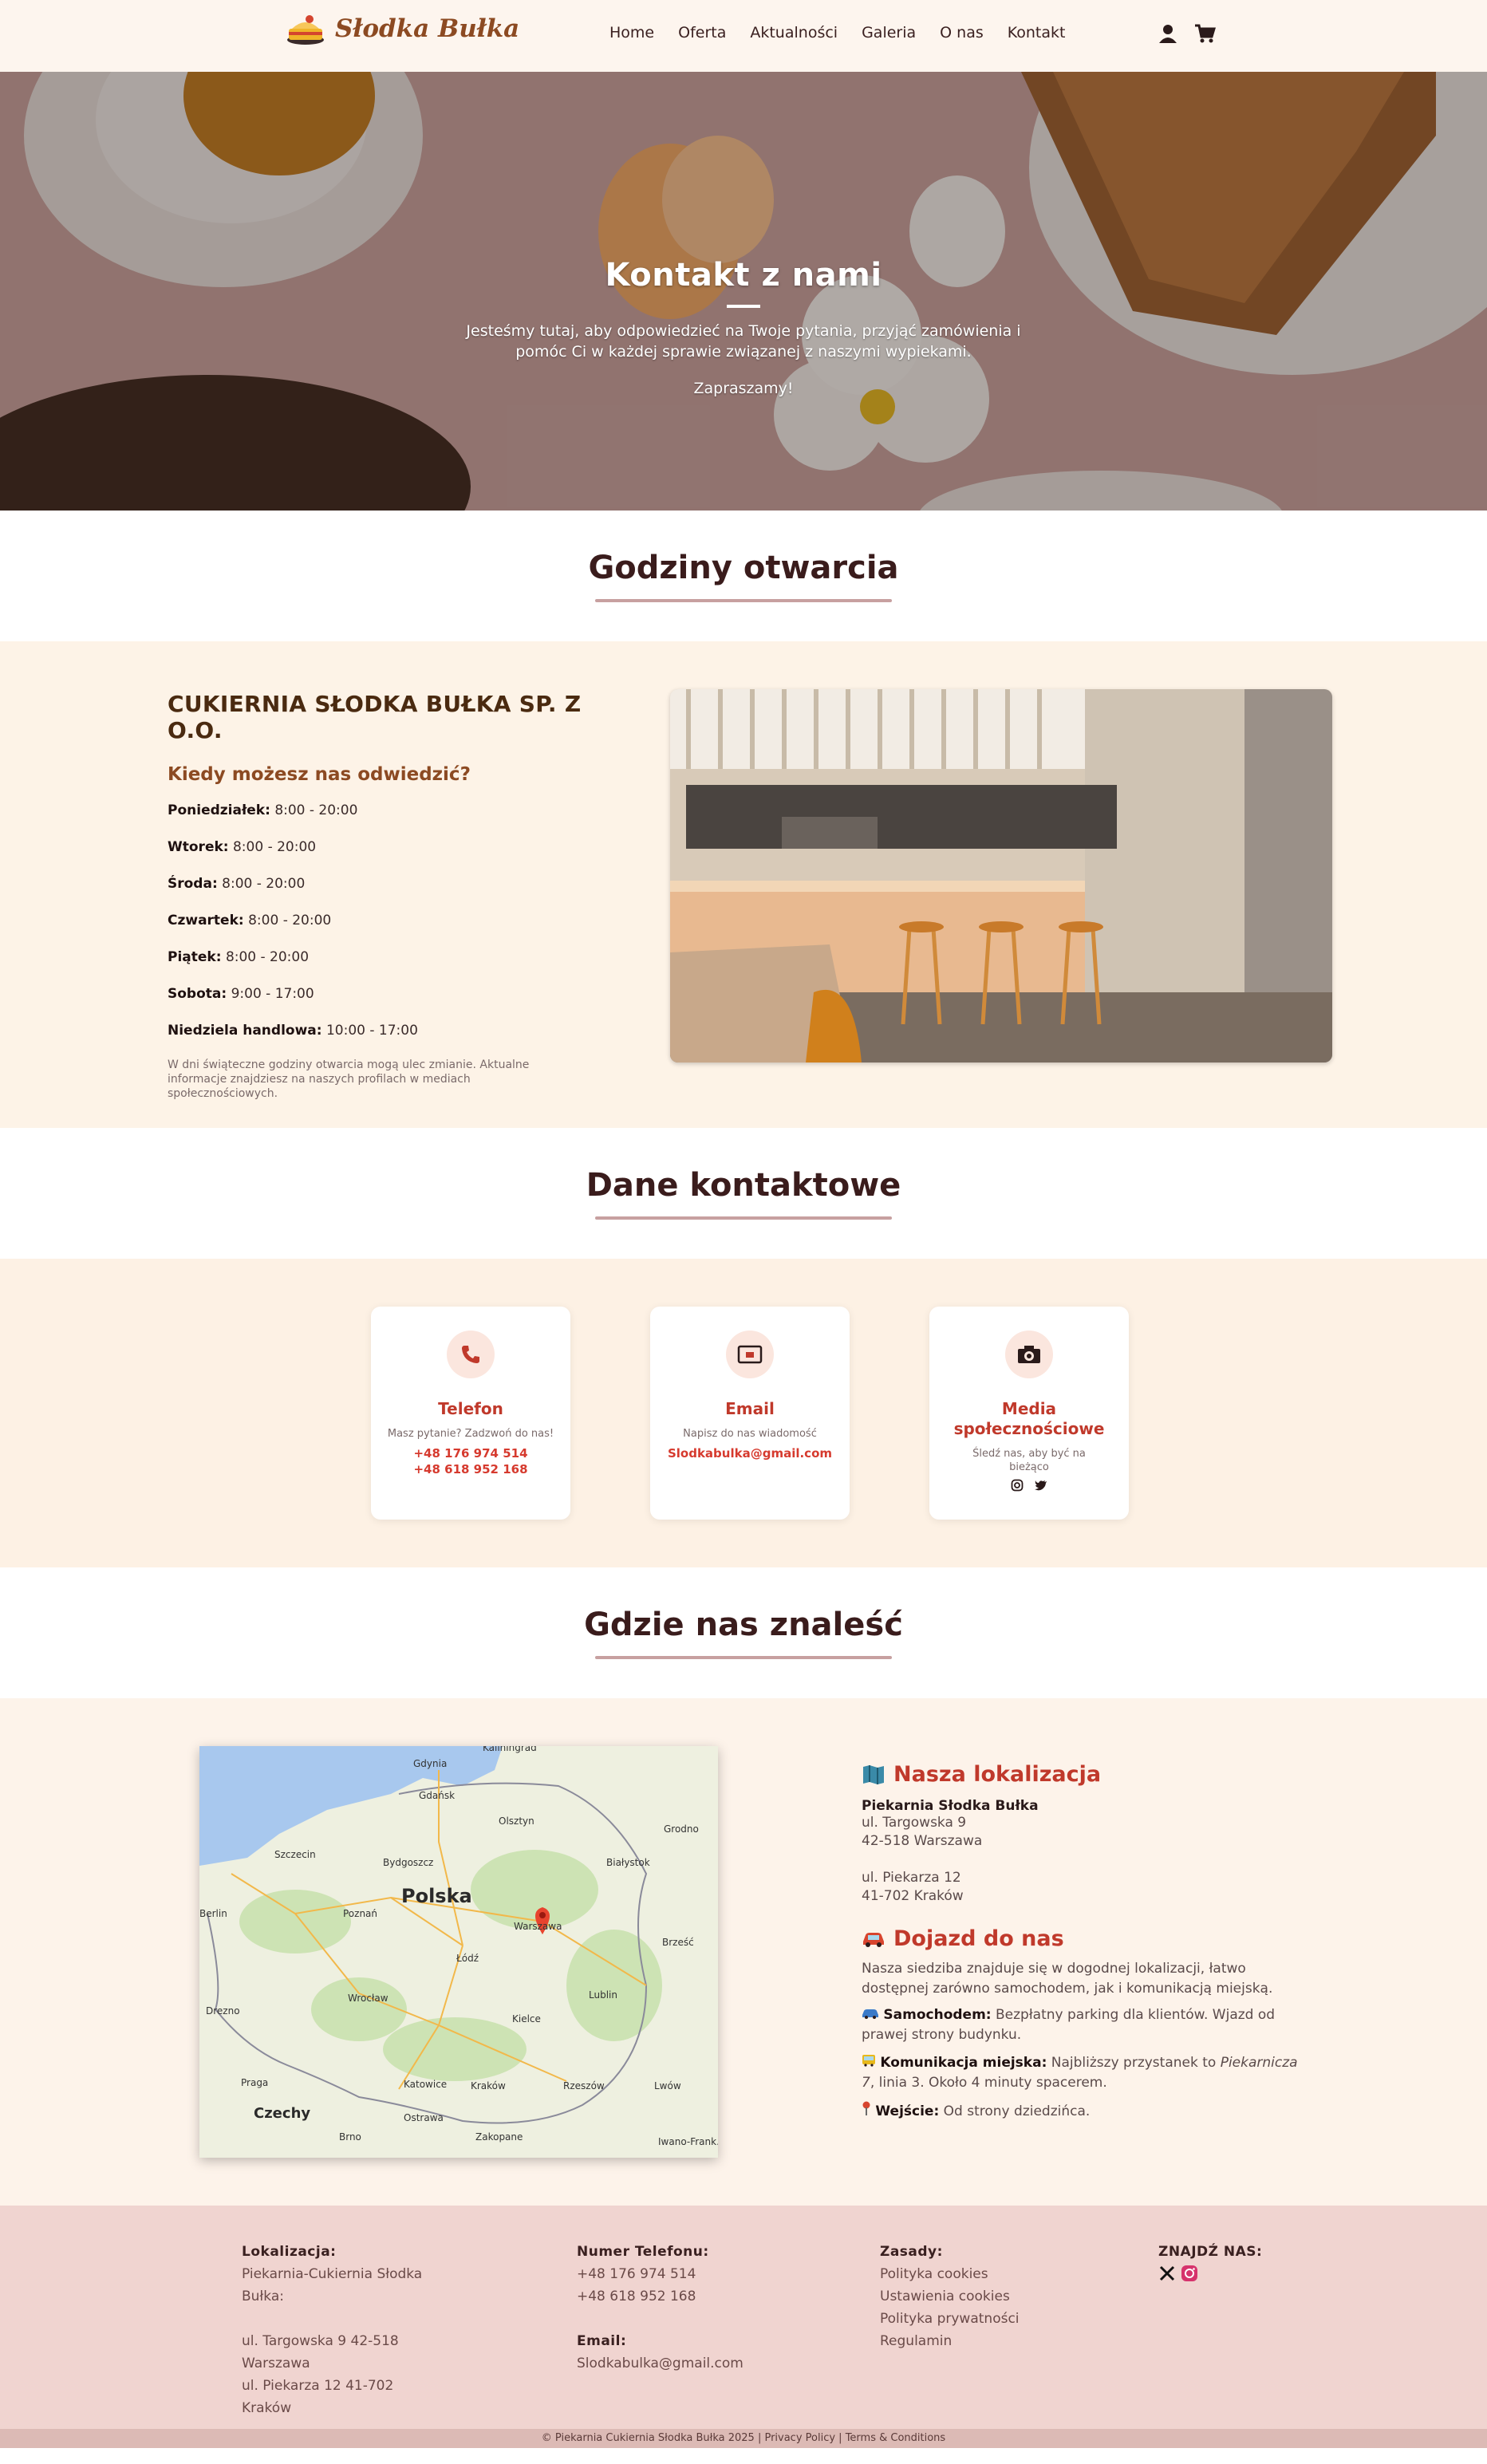  What do you see at coordinates (750, 1434) in the screenshot?
I see `email-card-desc: Napisz do nas wiadomość` at bounding box center [750, 1434].